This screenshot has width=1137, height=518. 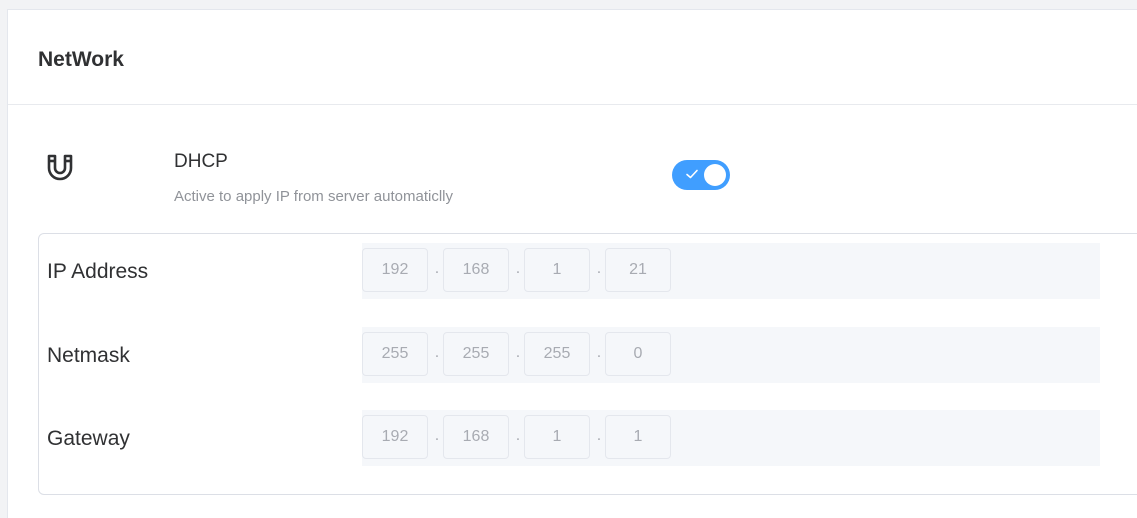 What do you see at coordinates (395, 354) in the screenshot?
I see `netmask-octet-1: 255` at bounding box center [395, 354].